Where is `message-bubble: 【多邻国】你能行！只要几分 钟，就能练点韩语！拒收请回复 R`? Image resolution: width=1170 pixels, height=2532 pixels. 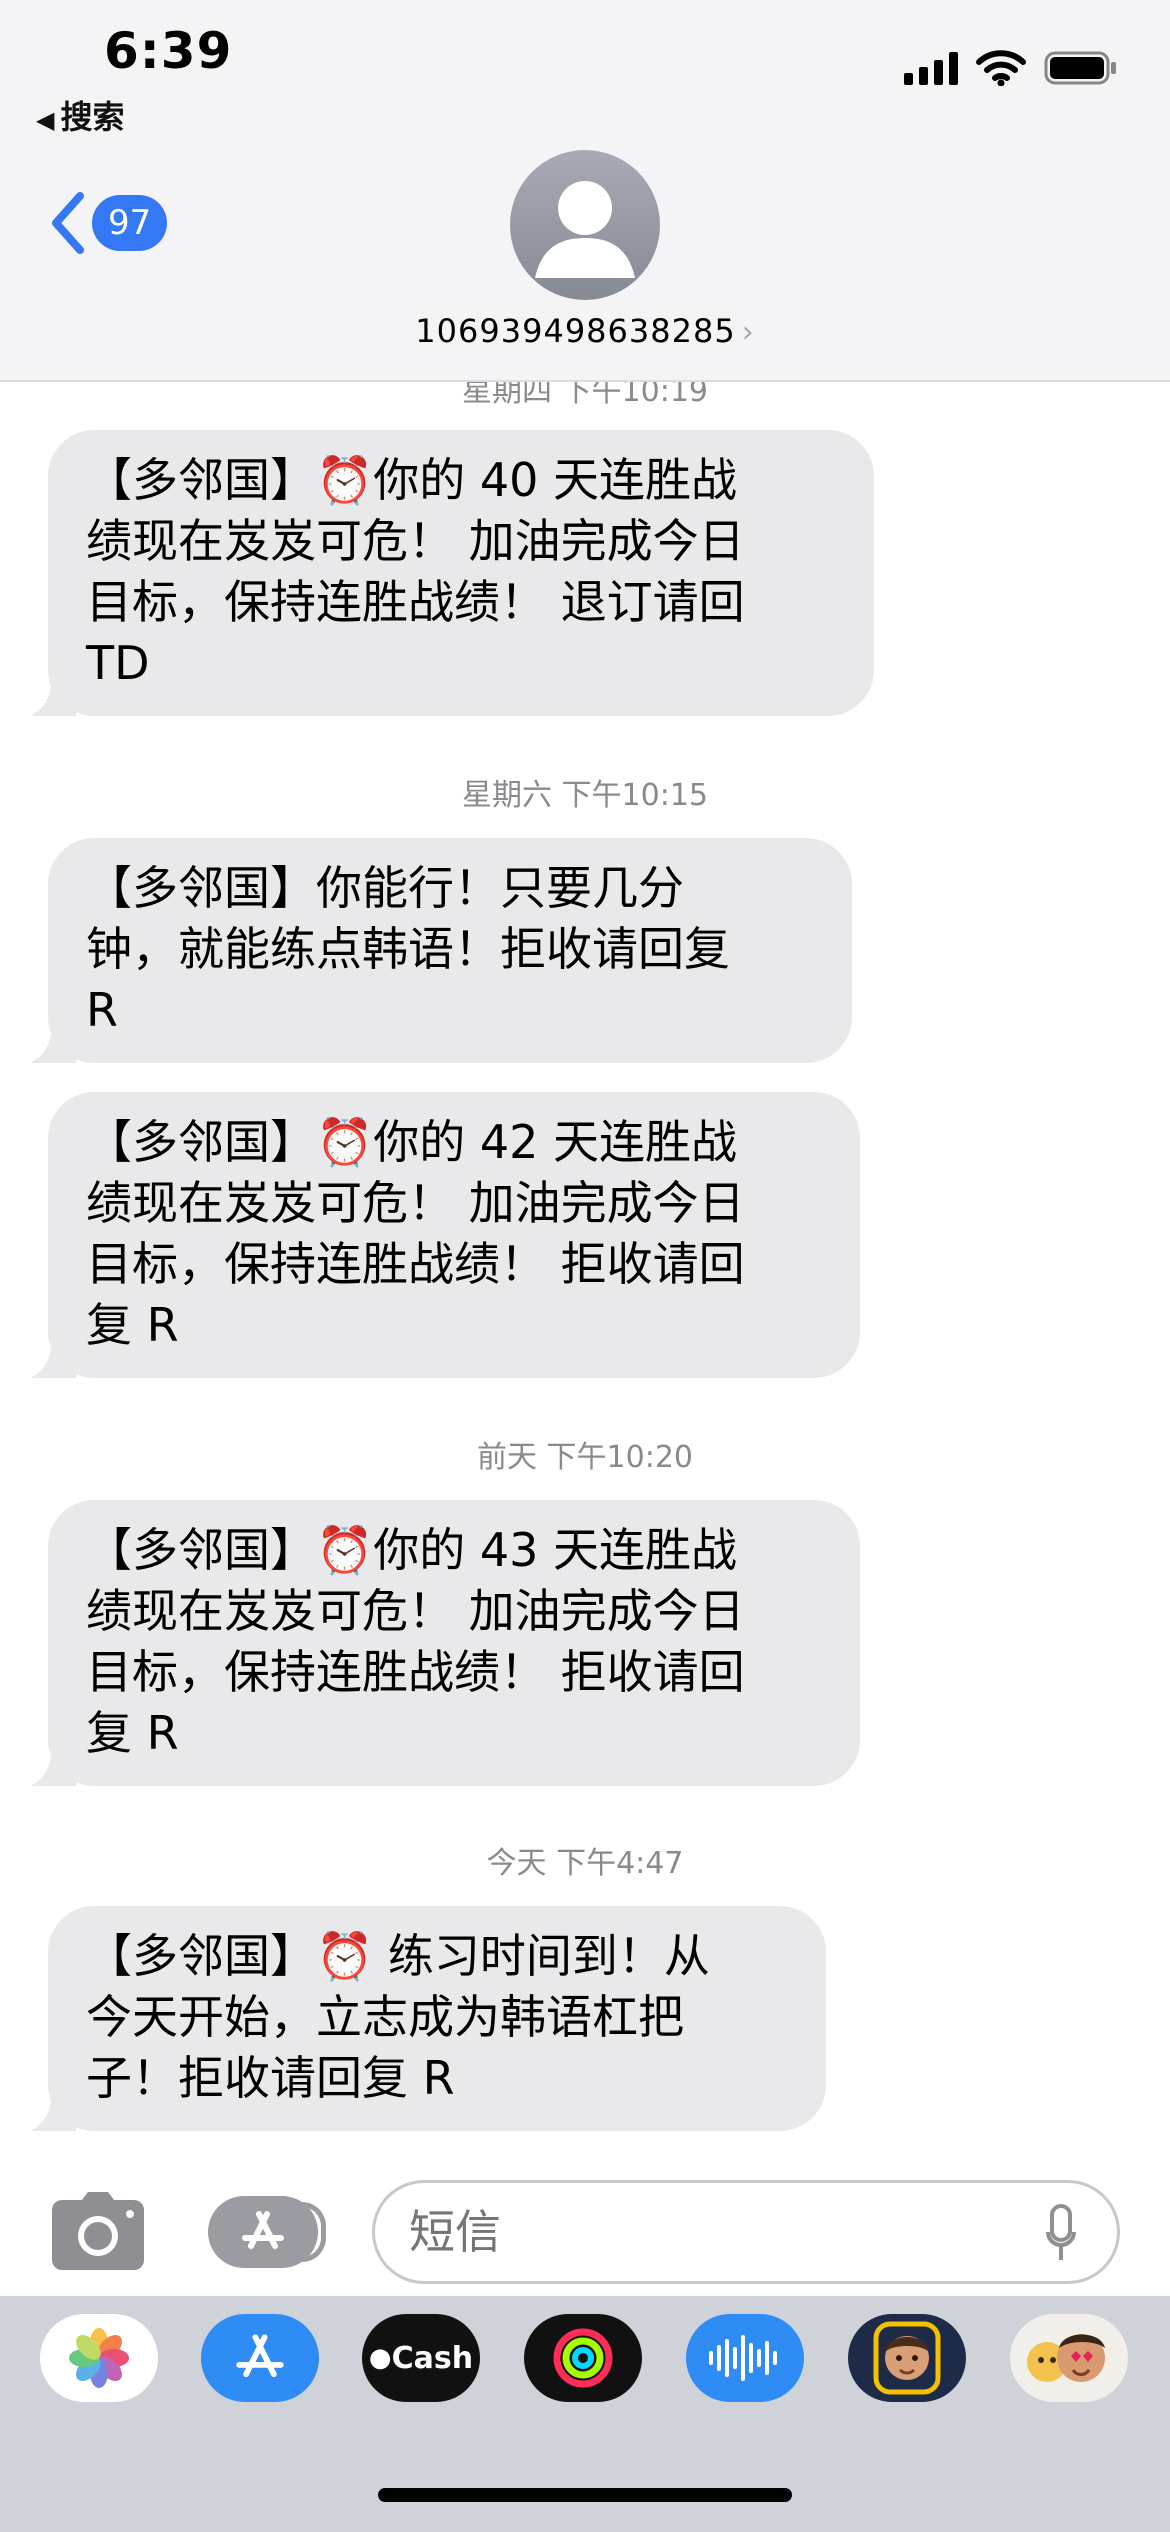 message-bubble: 【多邻国】你能行！只要几分 钟，就能练点韩语！拒收请回复 R is located at coordinates (441, 950).